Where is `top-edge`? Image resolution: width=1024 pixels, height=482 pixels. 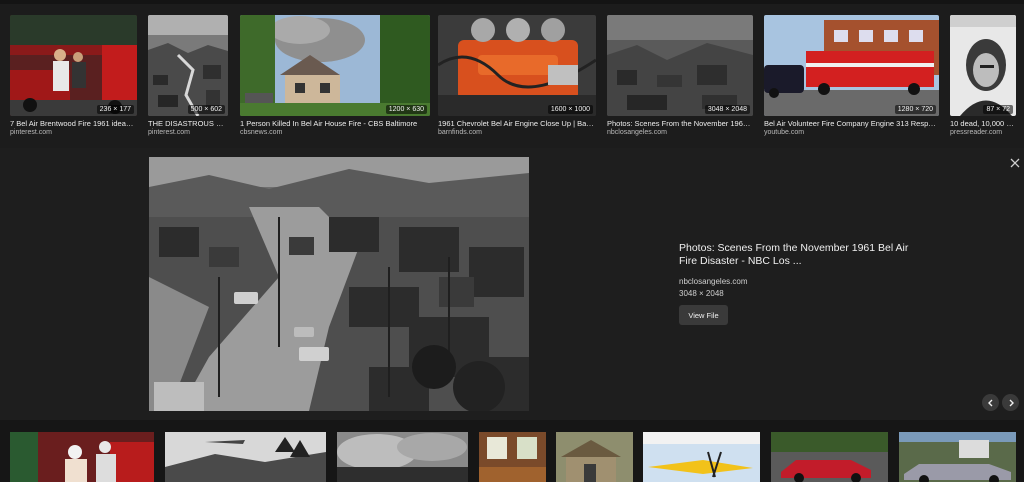
top-edge is located at coordinates (512, 2).